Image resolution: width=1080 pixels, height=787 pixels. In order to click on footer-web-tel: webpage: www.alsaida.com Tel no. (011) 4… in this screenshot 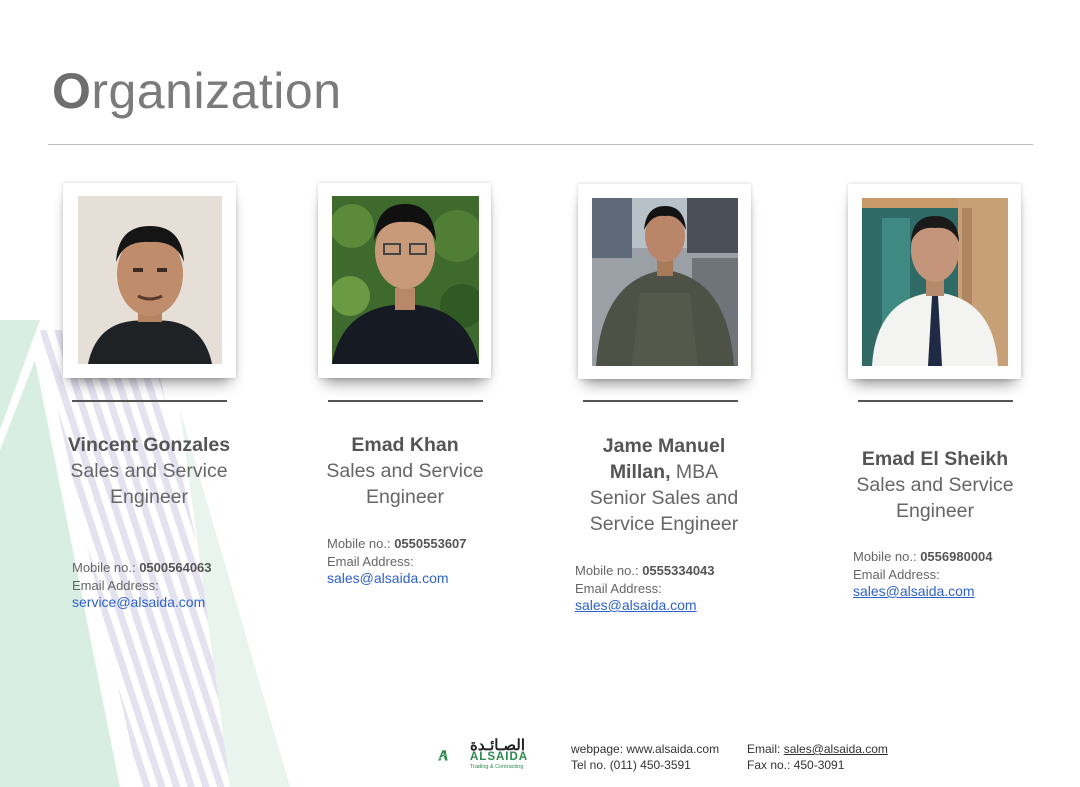, I will do `click(645, 757)`.